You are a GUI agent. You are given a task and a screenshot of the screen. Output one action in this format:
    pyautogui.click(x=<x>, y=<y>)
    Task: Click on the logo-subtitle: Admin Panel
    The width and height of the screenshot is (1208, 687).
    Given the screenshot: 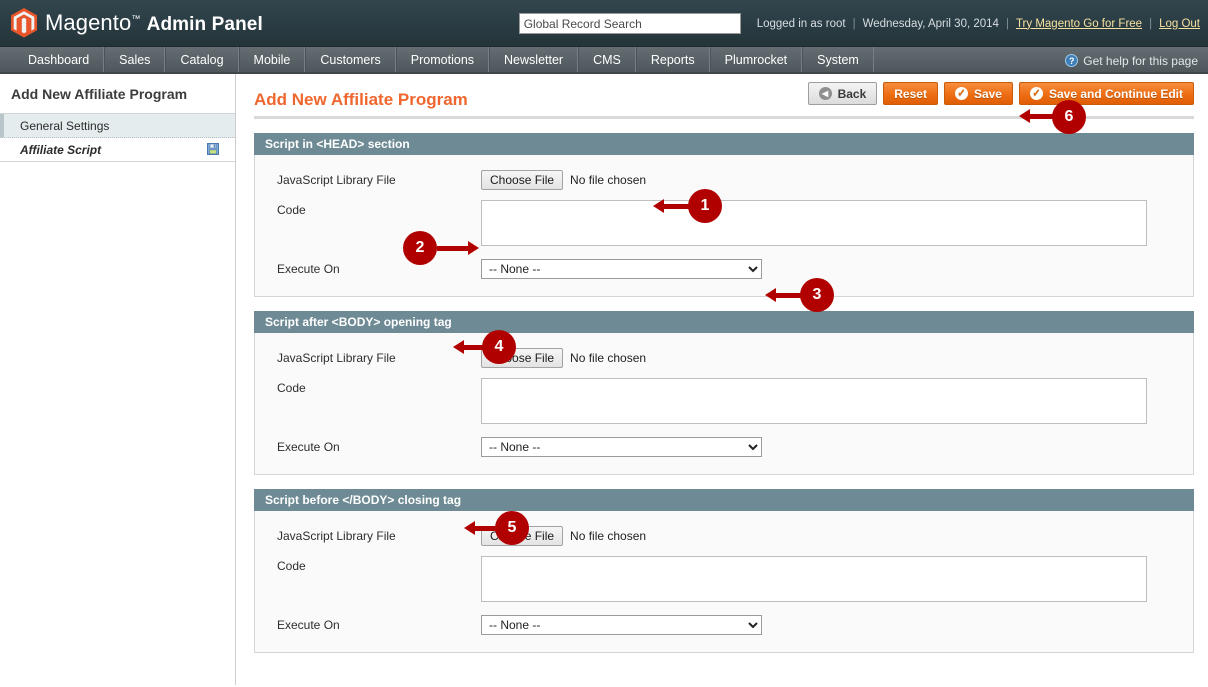 What is the action you would take?
    pyautogui.click(x=204, y=24)
    